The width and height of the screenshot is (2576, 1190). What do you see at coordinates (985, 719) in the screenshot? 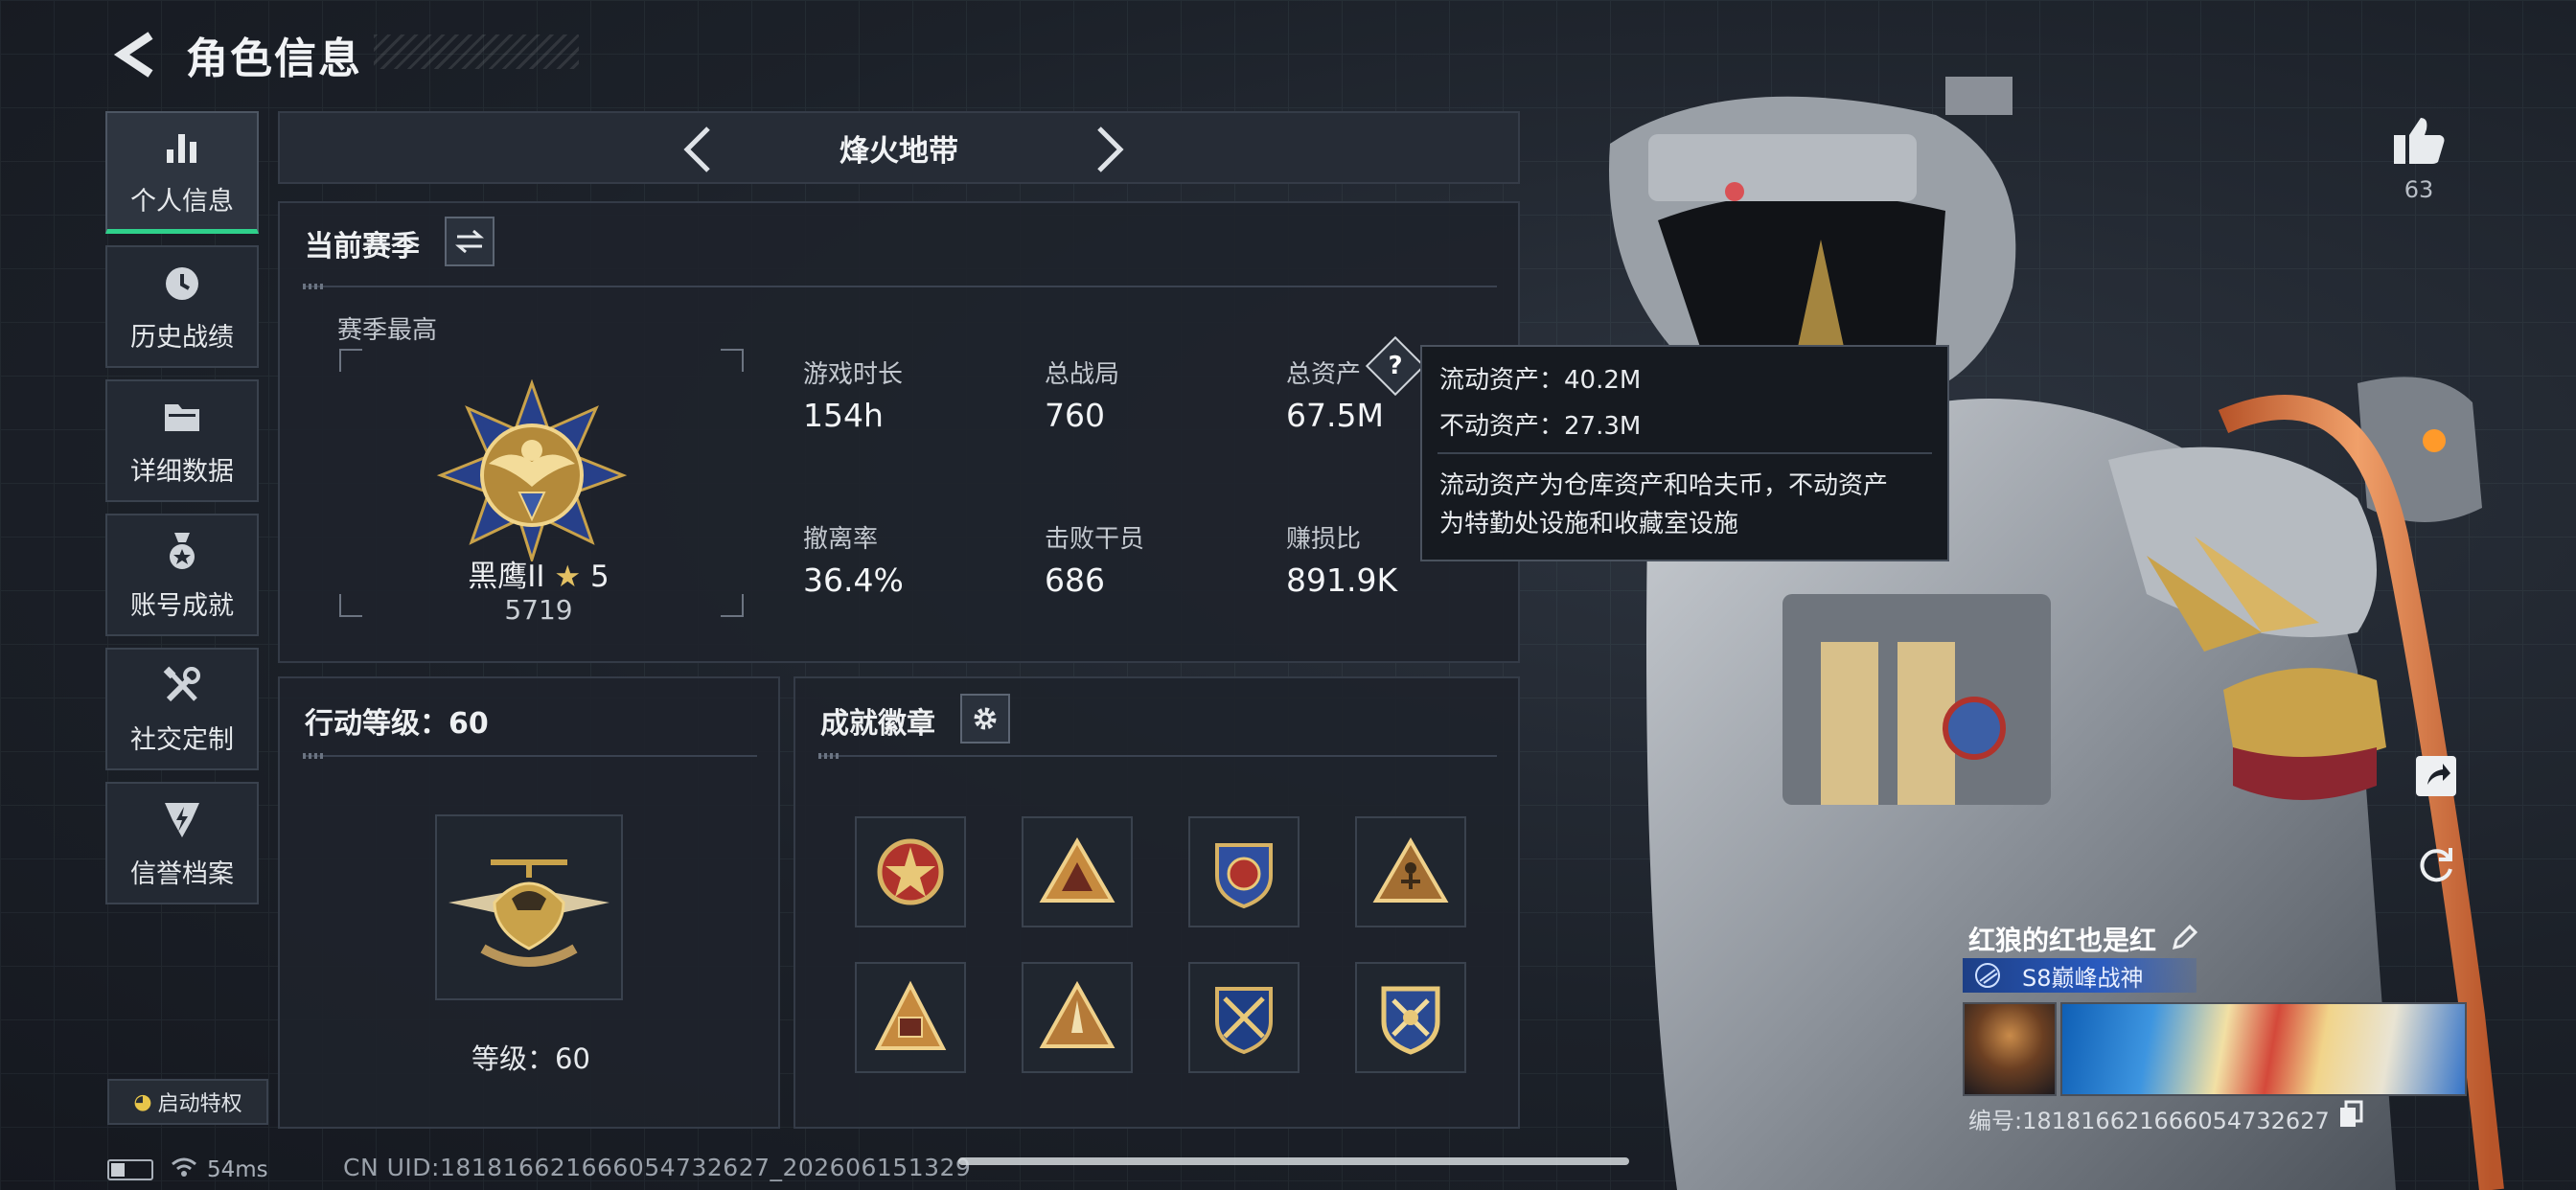
I see `badge-settings-button` at bounding box center [985, 719].